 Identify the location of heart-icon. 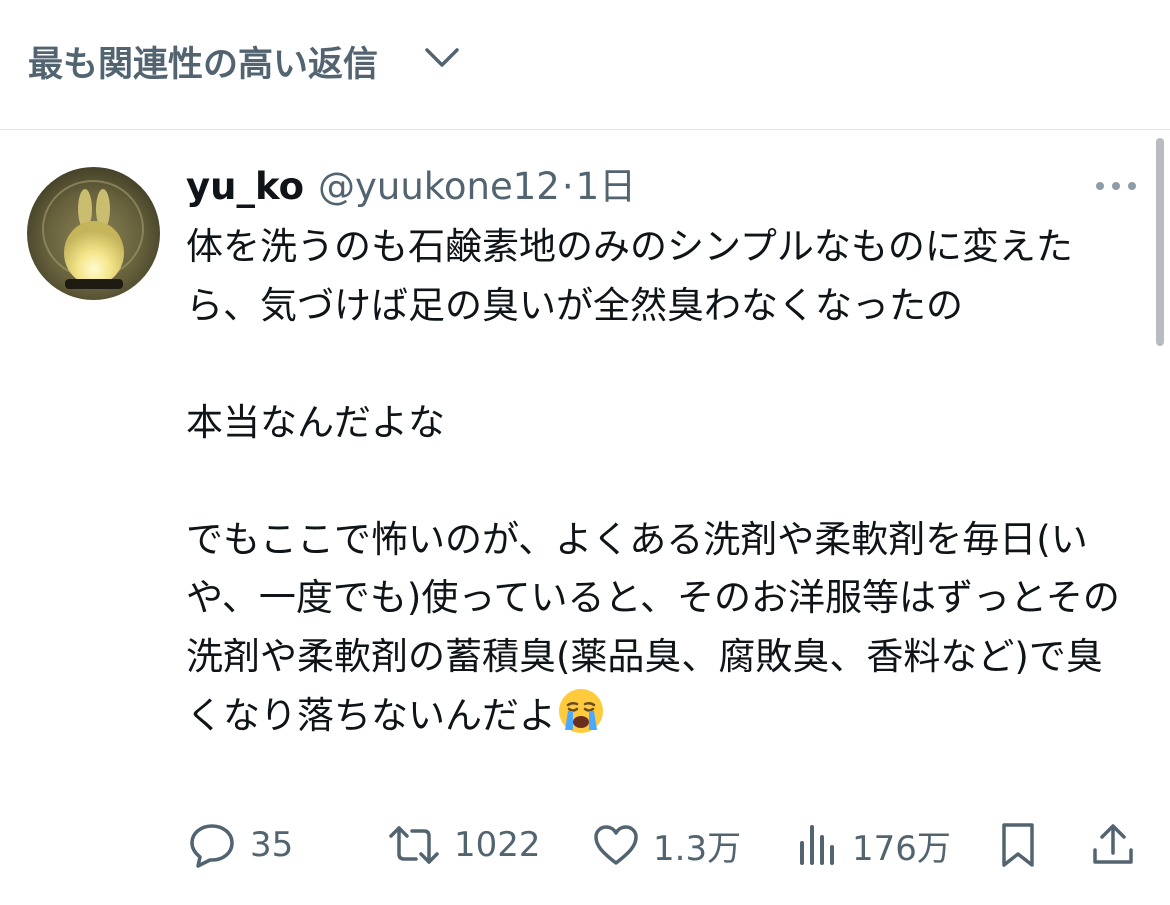
(616, 845).